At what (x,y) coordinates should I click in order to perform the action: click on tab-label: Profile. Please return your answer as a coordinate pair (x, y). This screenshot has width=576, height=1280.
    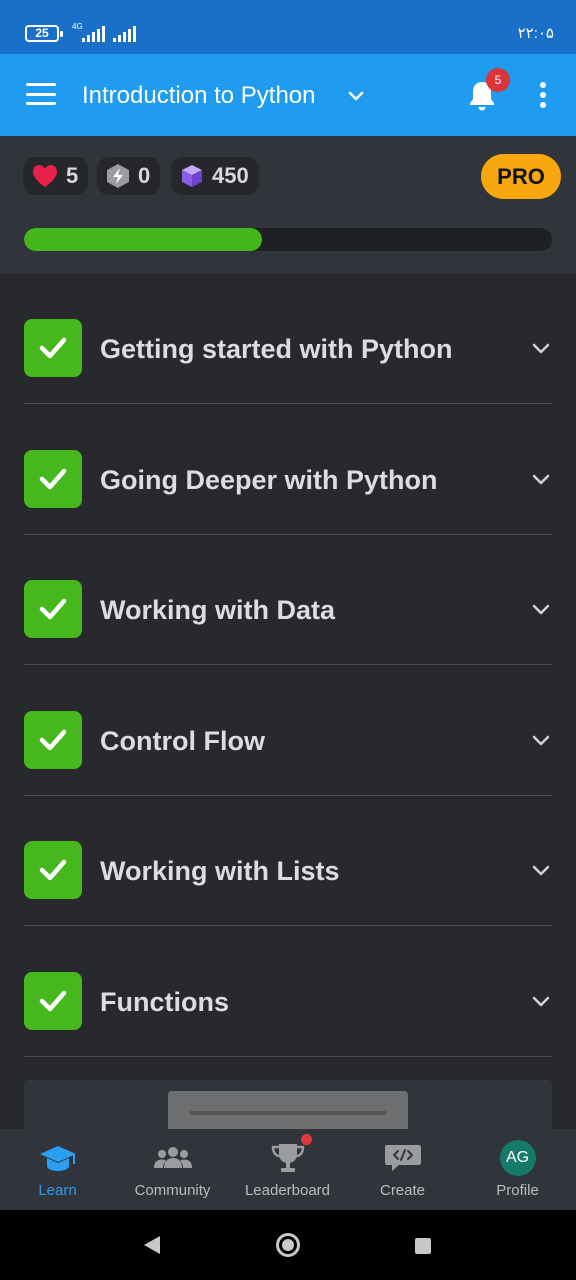
    Looking at the image, I should click on (517, 1190).